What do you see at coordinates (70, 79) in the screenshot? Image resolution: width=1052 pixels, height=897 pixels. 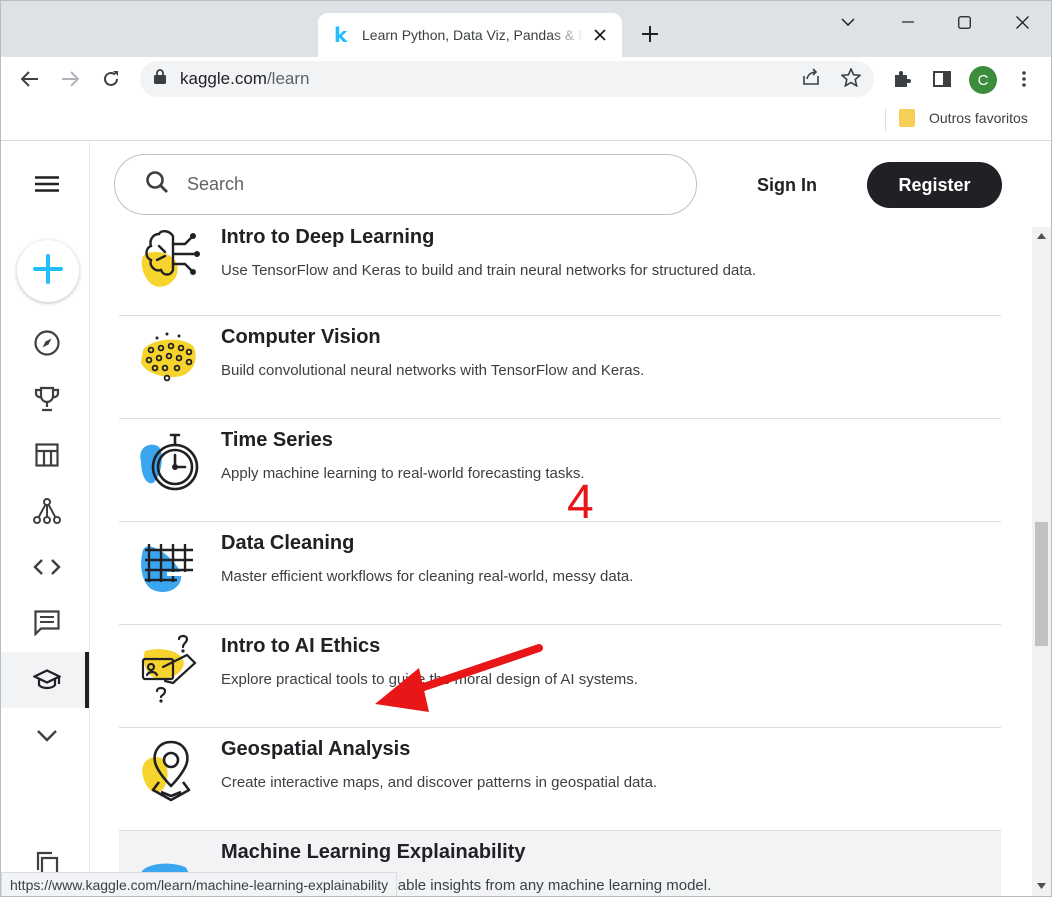 I see `forward-icon` at bounding box center [70, 79].